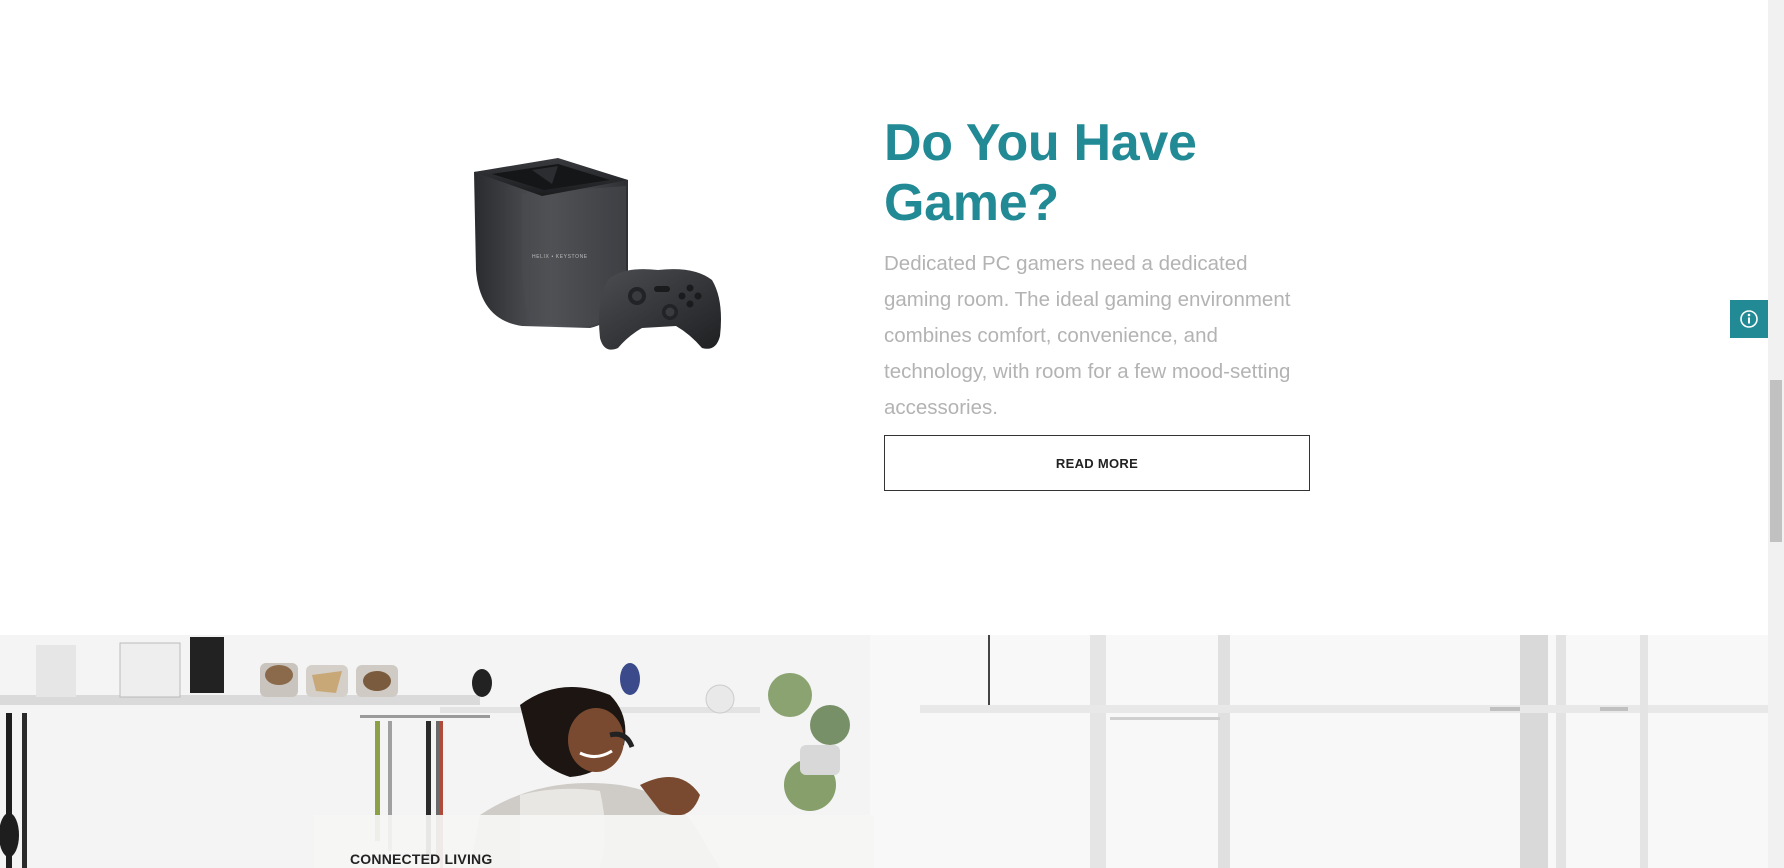 This screenshot has width=1784, height=868. What do you see at coordinates (1040, 173) in the screenshot?
I see `feature-title: Do You Have Game?` at bounding box center [1040, 173].